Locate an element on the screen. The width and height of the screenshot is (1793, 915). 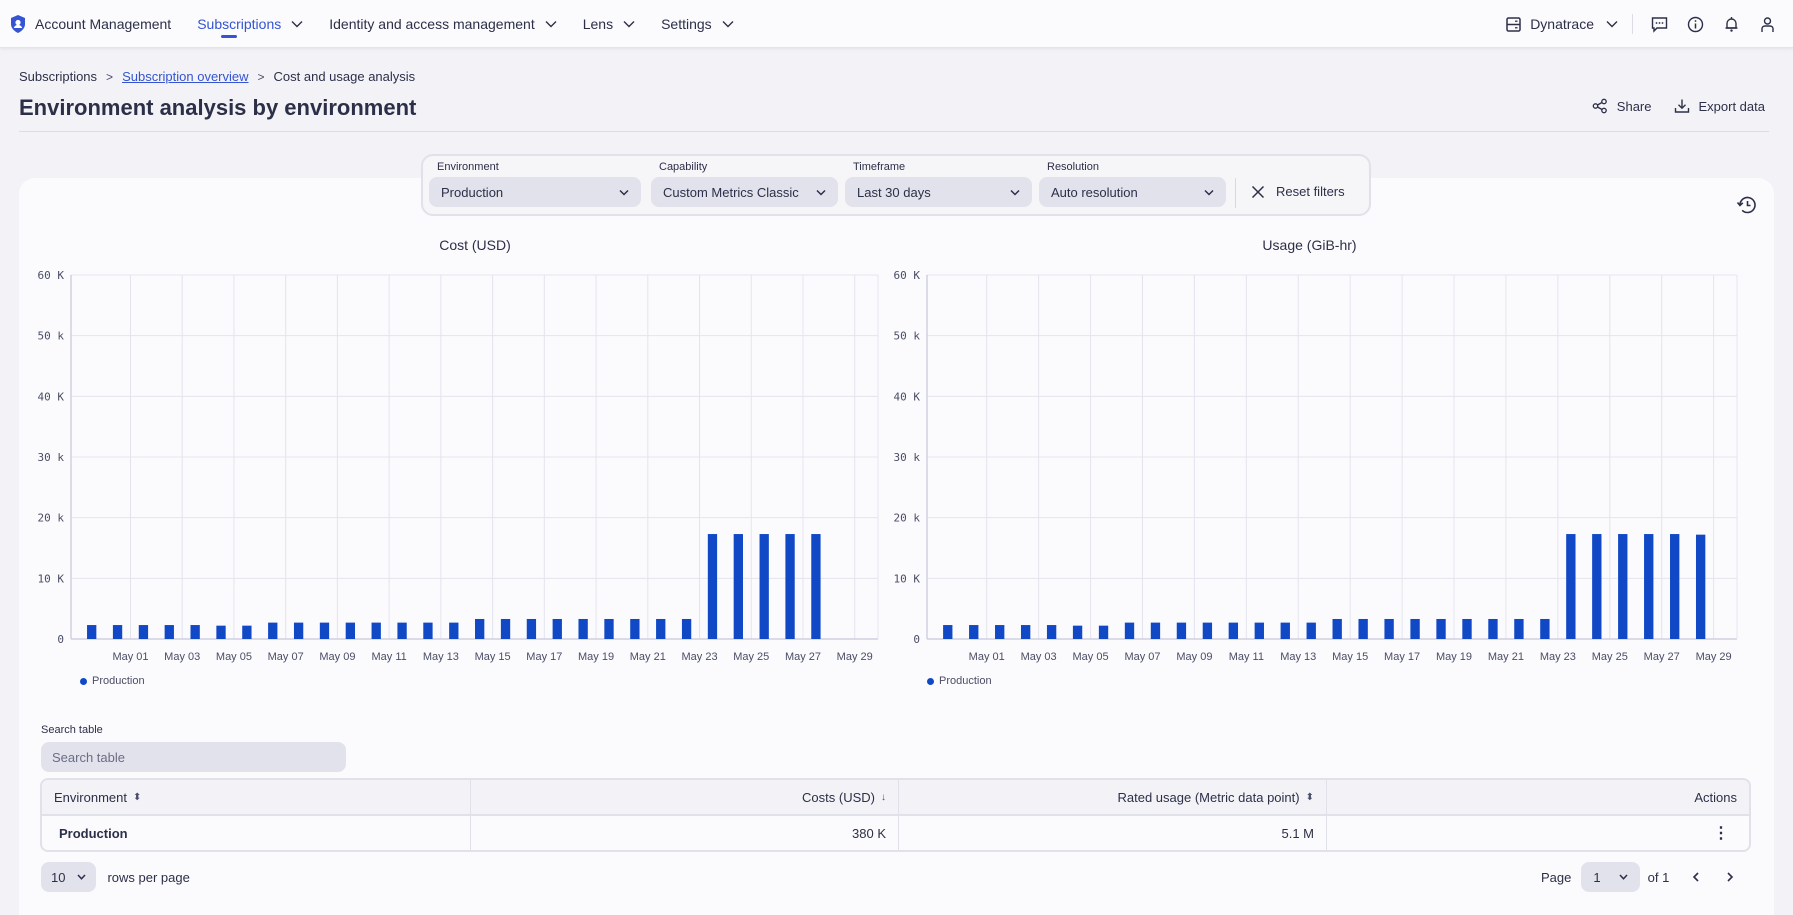
export-data-button: Export data is located at coordinates (1720, 106).